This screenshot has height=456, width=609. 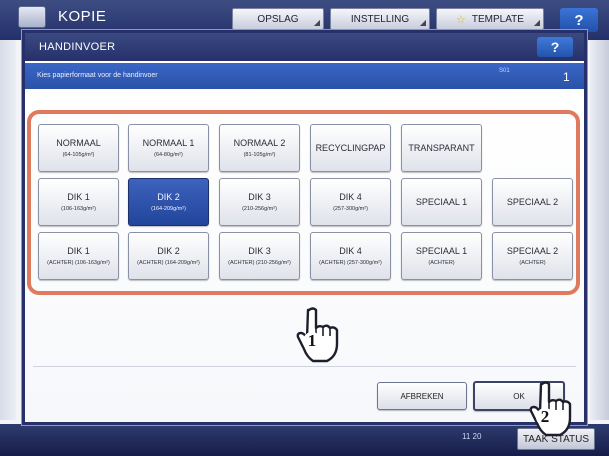 I want to click on paper-normaal-button: NORMAAL (64-105g/m²), so click(x=78, y=148).